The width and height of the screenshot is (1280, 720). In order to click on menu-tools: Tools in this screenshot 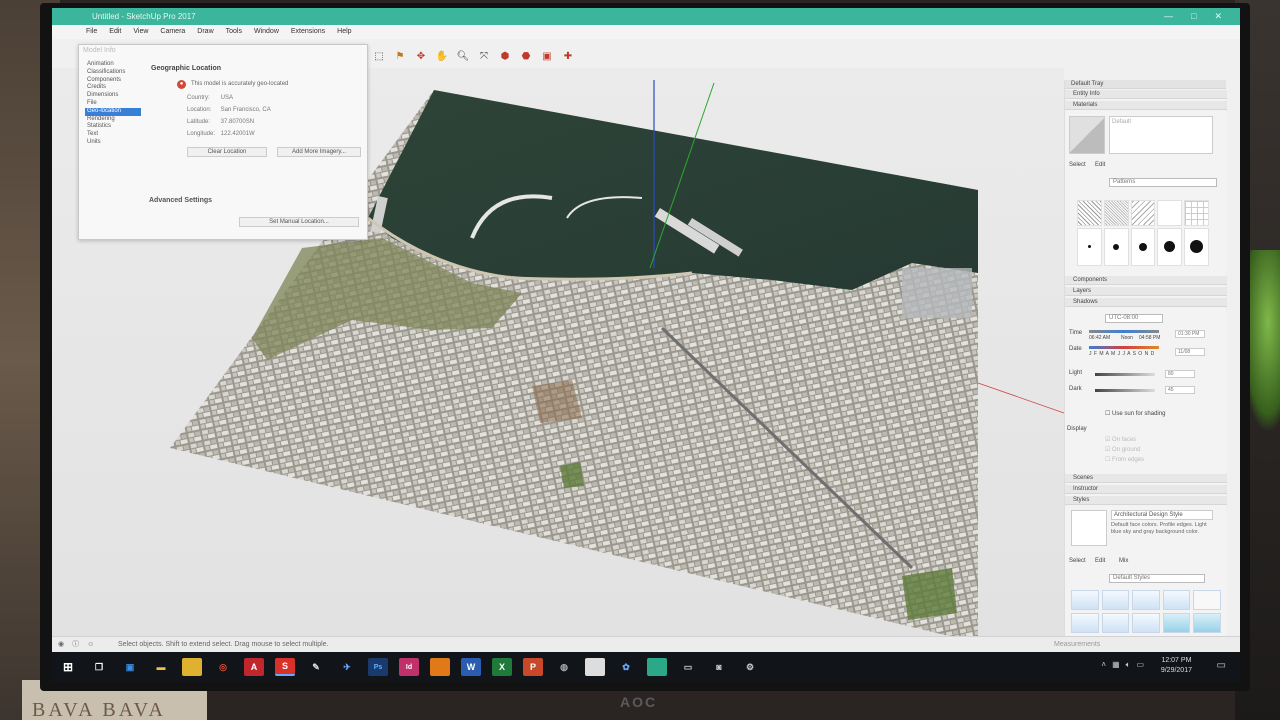, I will do `click(234, 32)`.